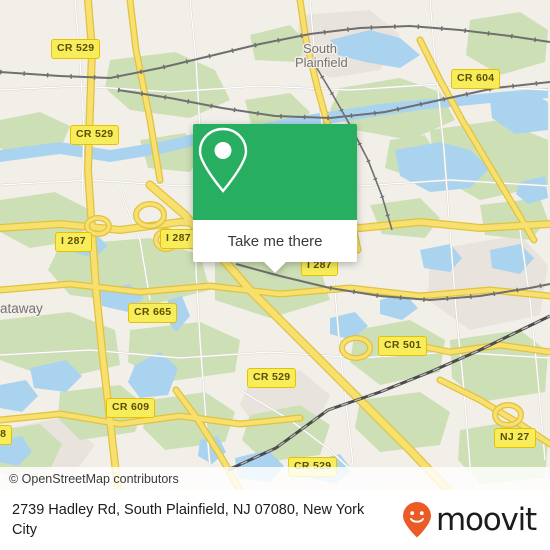 The height and width of the screenshot is (550, 550). Describe the element at coordinates (476, 79) in the screenshot. I see `road-shield-cr604: CR 604` at that location.